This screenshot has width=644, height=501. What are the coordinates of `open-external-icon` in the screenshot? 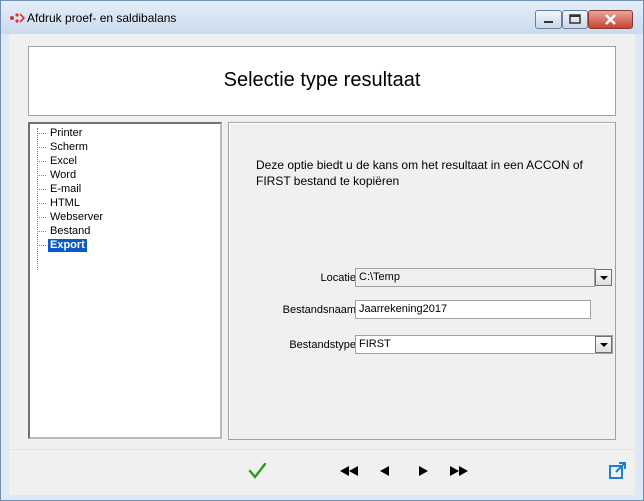 It's located at (617, 470).